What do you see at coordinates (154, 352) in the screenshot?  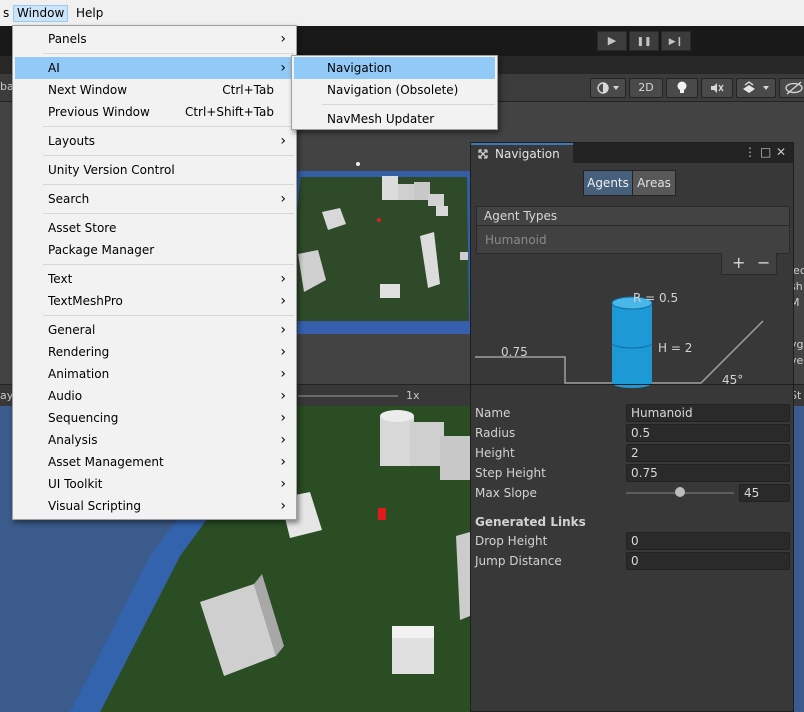 I see `menu-item-rendering: Rendering ›` at bounding box center [154, 352].